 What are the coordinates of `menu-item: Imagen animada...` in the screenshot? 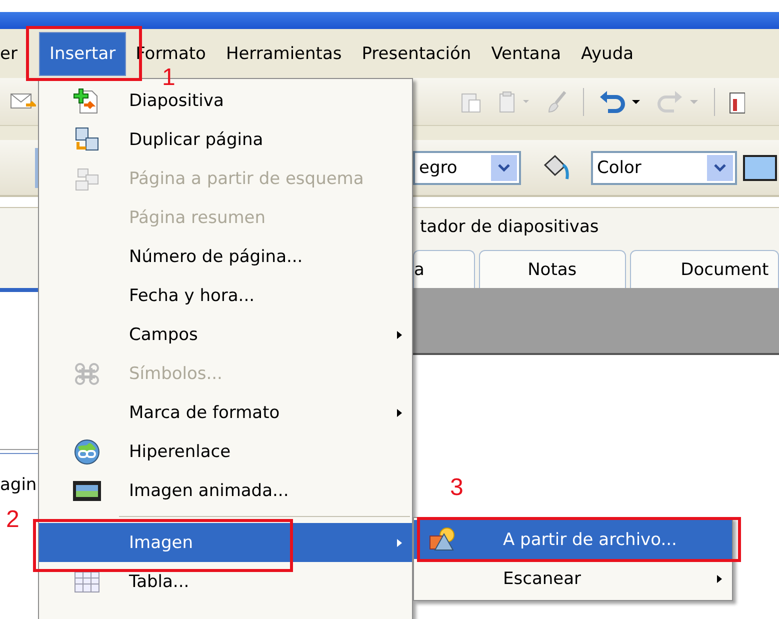 It's located at (225, 490).